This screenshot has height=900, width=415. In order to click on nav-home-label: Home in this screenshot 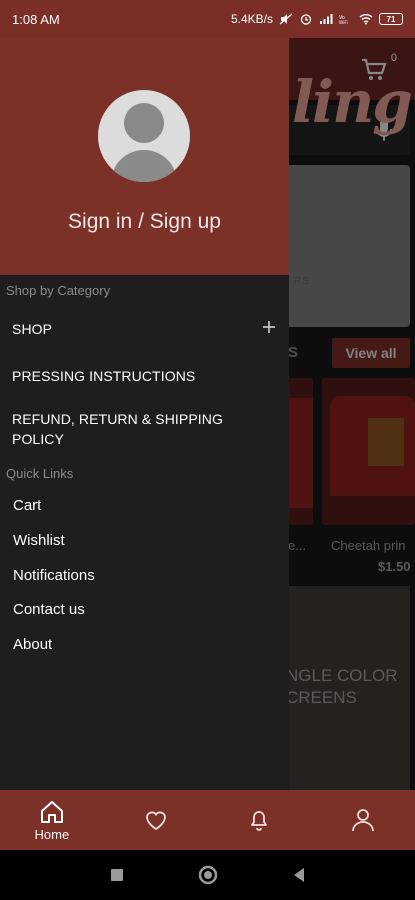, I will do `click(52, 834)`.